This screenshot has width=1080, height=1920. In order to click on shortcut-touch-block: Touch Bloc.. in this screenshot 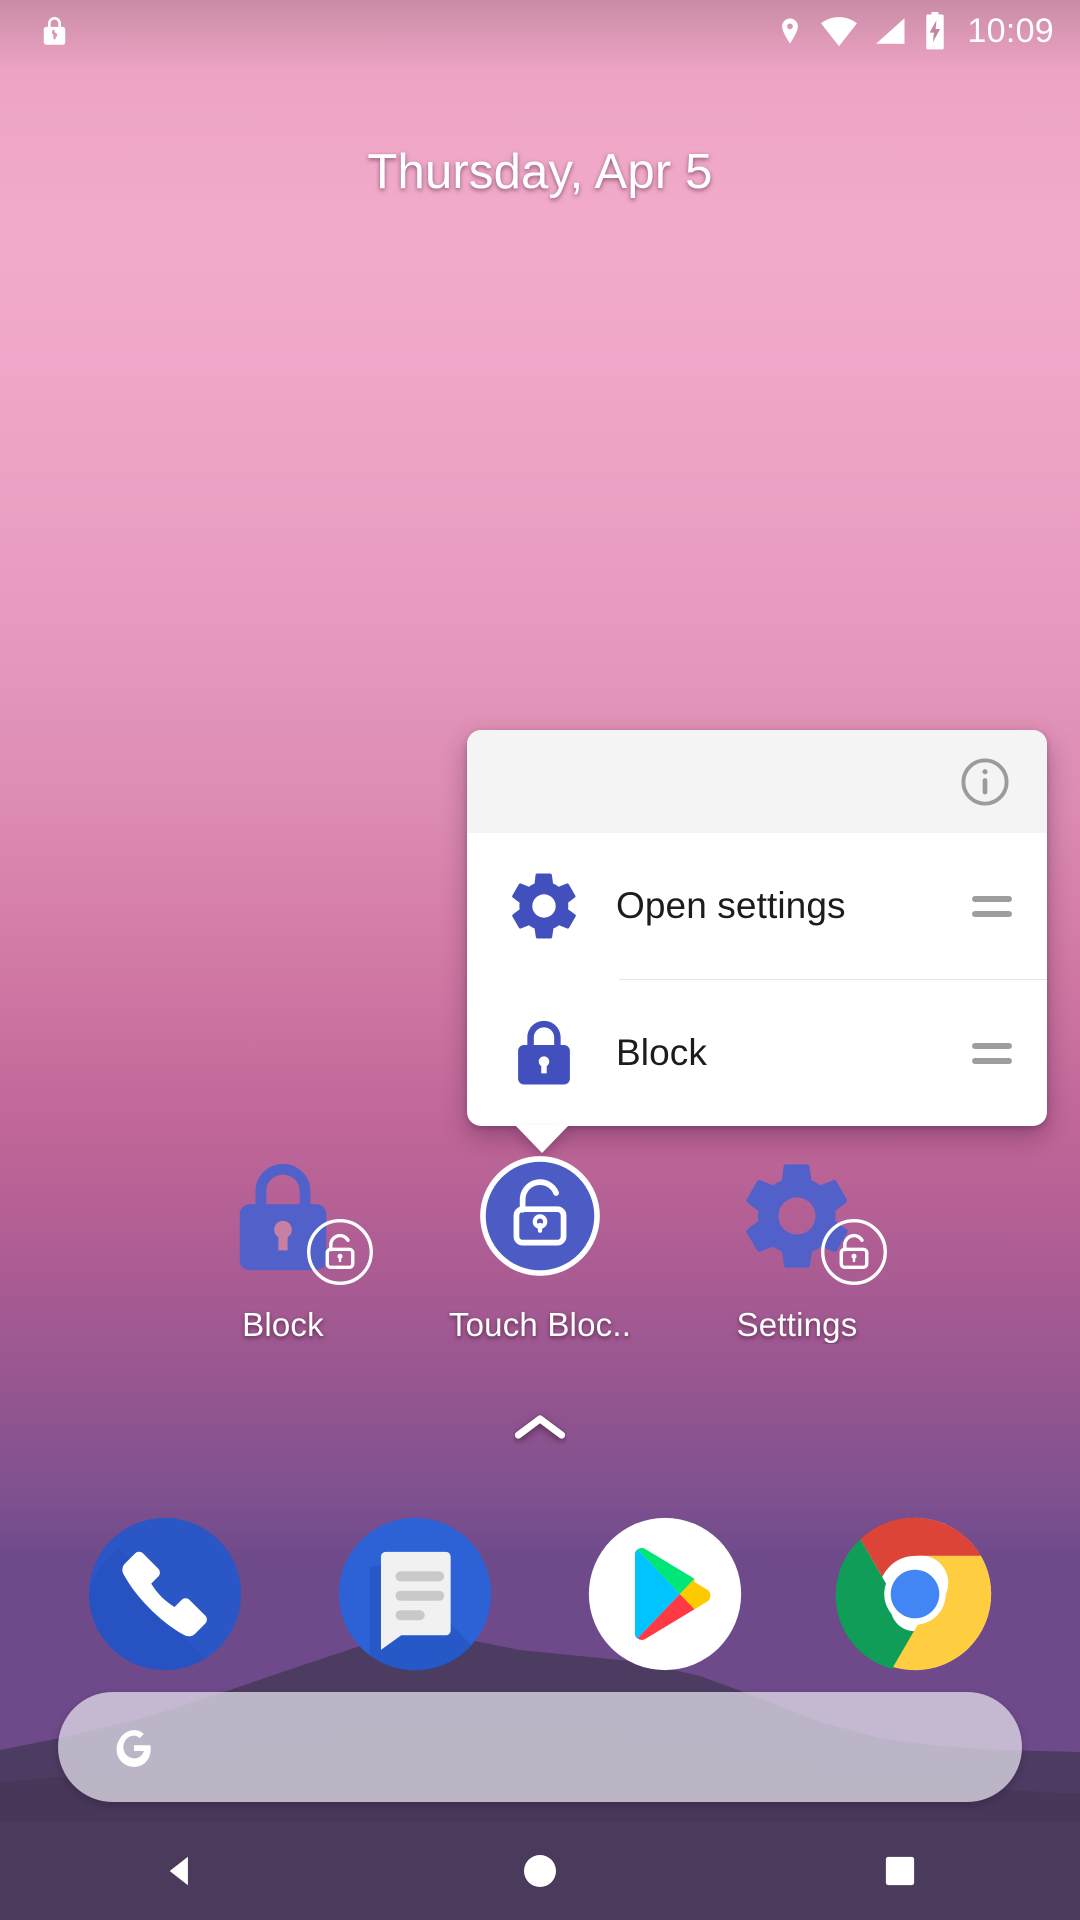, I will do `click(540, 1246)`.